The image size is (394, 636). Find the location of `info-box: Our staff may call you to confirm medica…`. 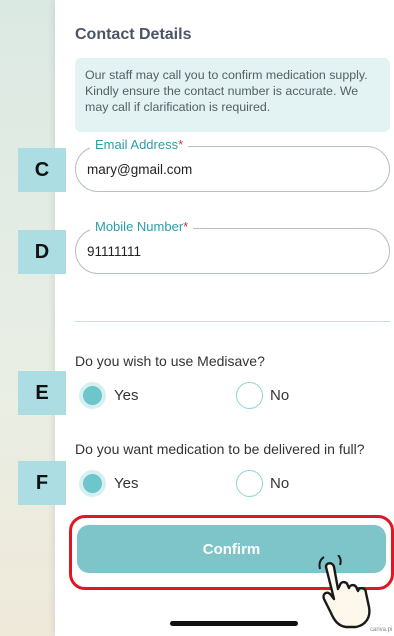

info-box: Our staff may call you to confirm medica… is located at coordinates (232, 95).